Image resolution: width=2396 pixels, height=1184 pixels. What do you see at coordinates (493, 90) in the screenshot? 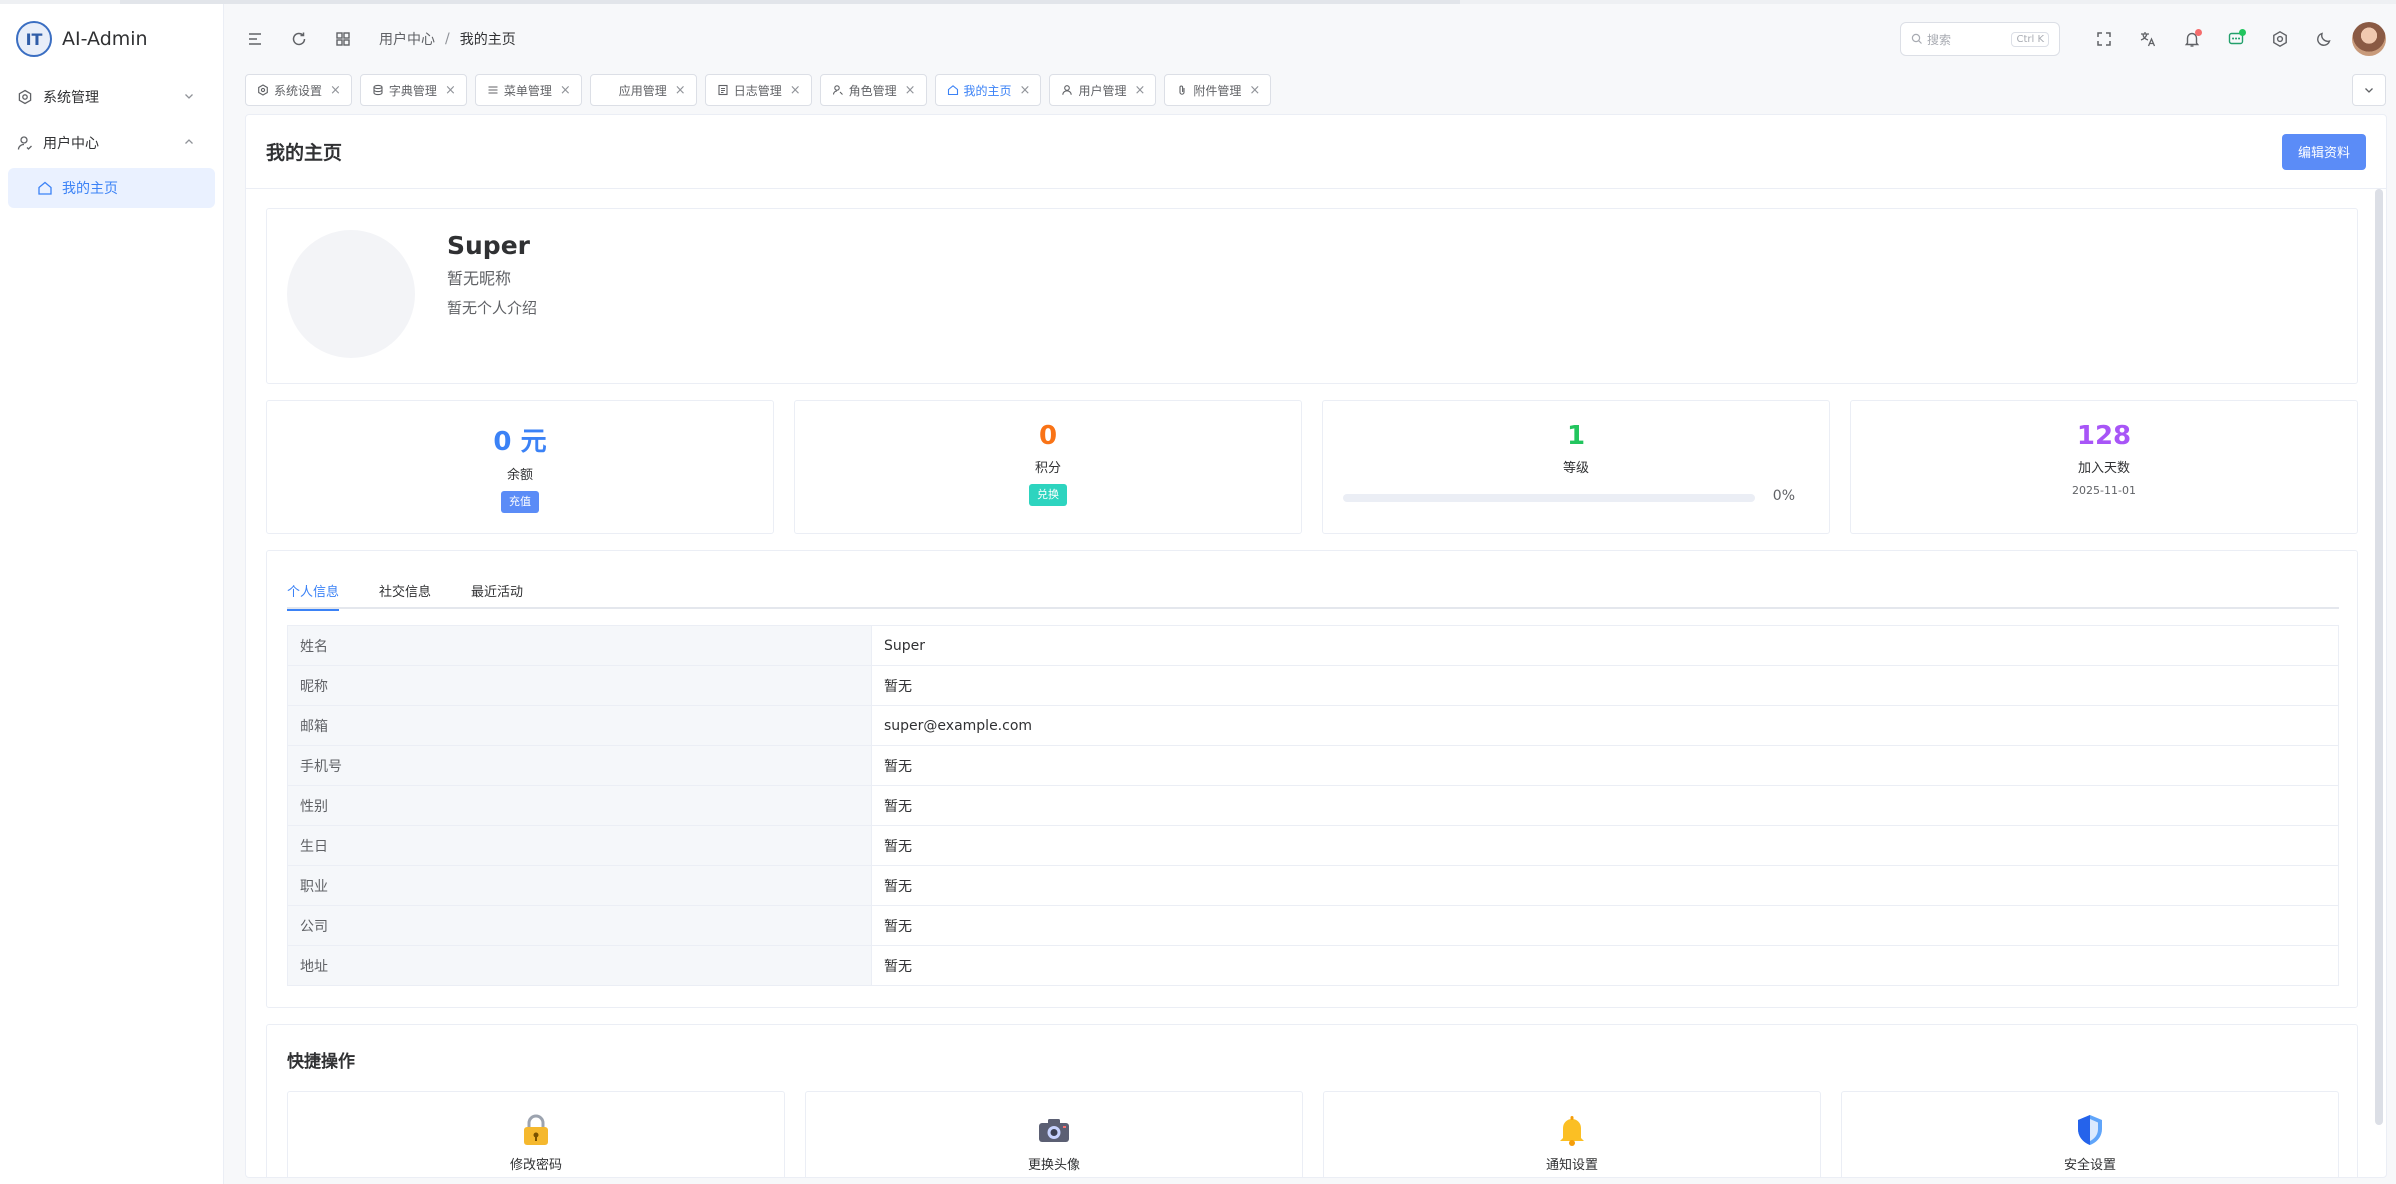
I see `menu-icon` at bounding box center [493, 90].